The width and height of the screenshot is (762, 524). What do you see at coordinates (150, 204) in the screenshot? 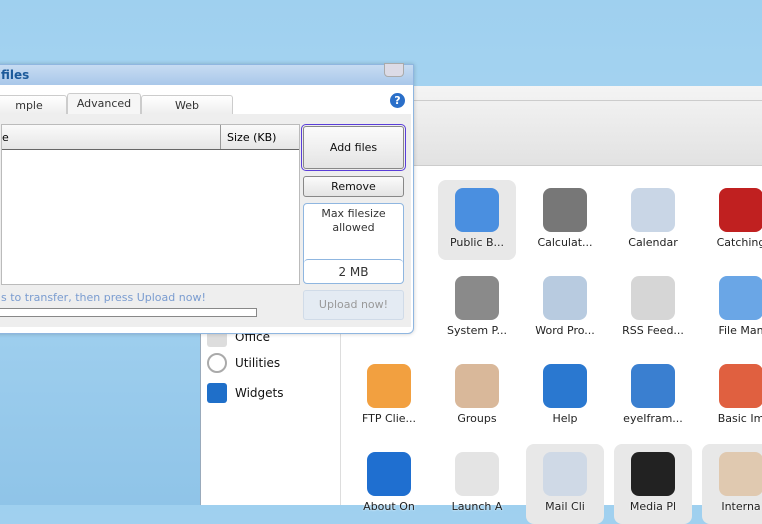
I see `file-list: e Size (KB)` at bounding box center [150, 204].